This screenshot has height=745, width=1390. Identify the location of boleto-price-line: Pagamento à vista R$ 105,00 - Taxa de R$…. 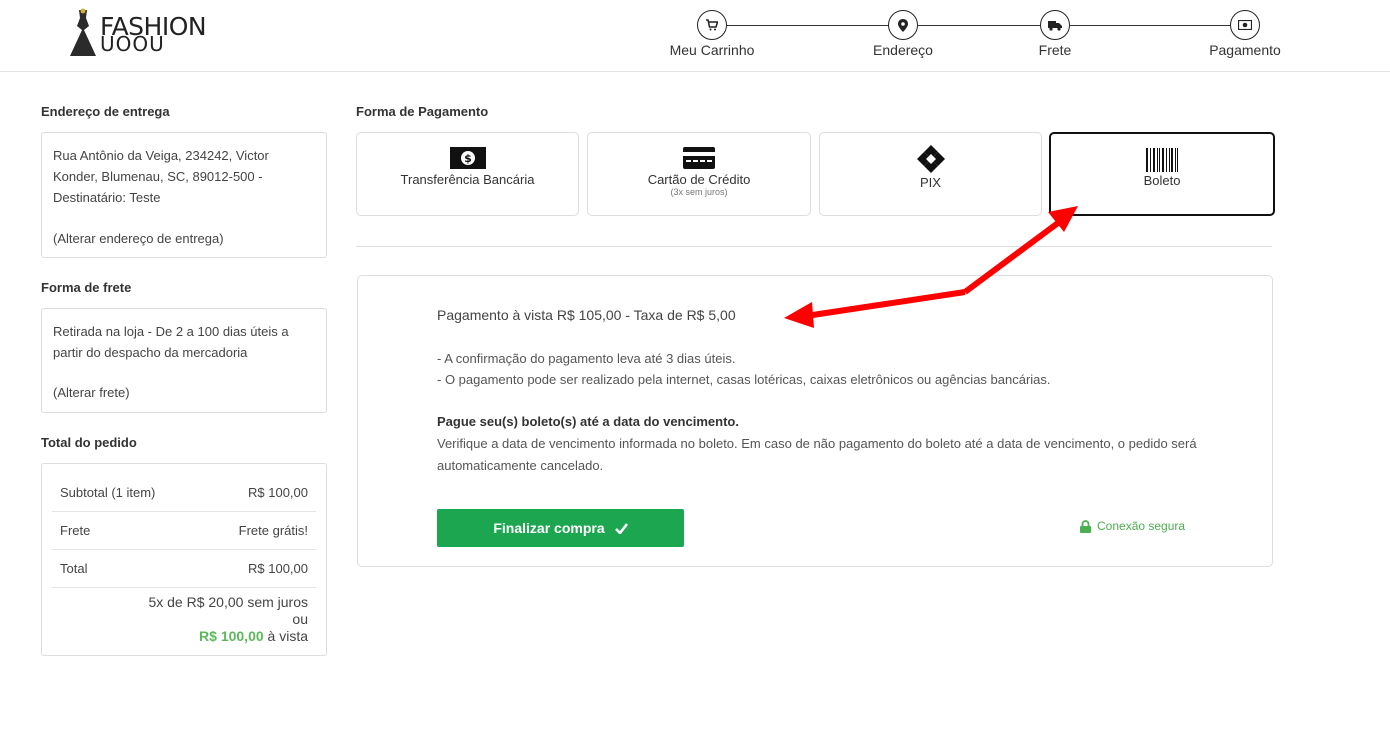
(586, 315).